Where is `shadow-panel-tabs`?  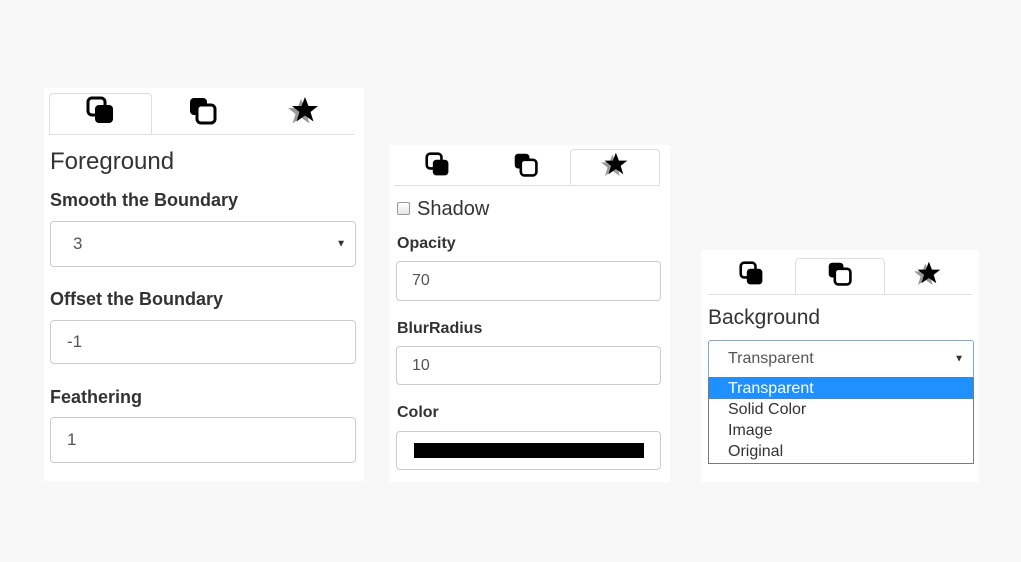 shadow-panel-tabs is located at coordinates (527, 167).